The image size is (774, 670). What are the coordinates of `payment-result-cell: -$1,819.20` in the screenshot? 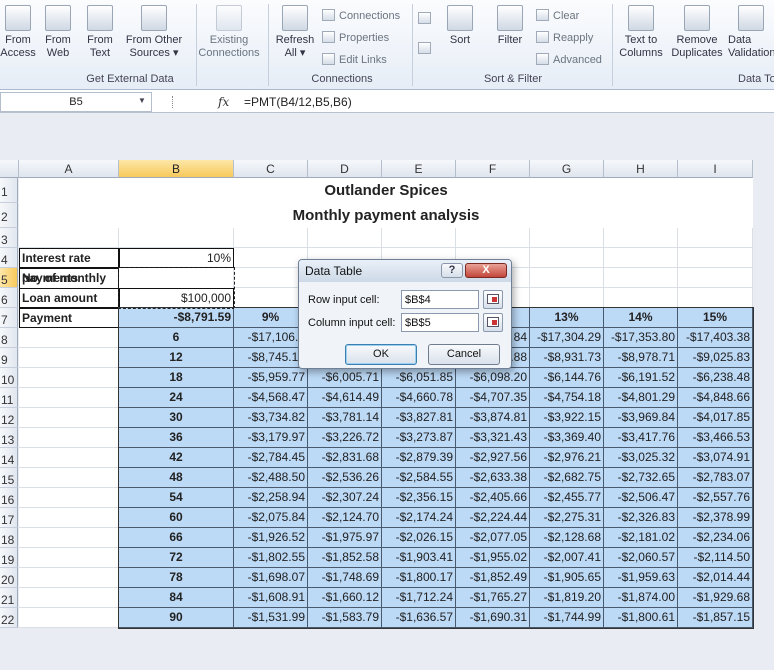 It's located at (567, 598).